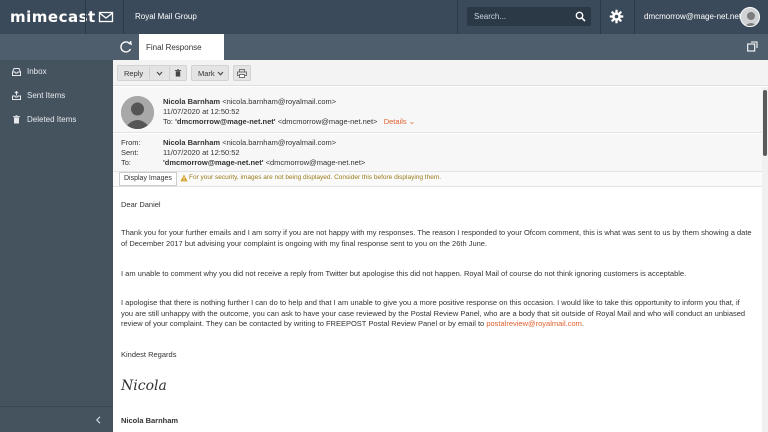 This screenshot has width=768, height=432. Describe the element at coordinates (52, 119) in the screenshot. I see `sidebar-item-label: Deleted Items` at that location.